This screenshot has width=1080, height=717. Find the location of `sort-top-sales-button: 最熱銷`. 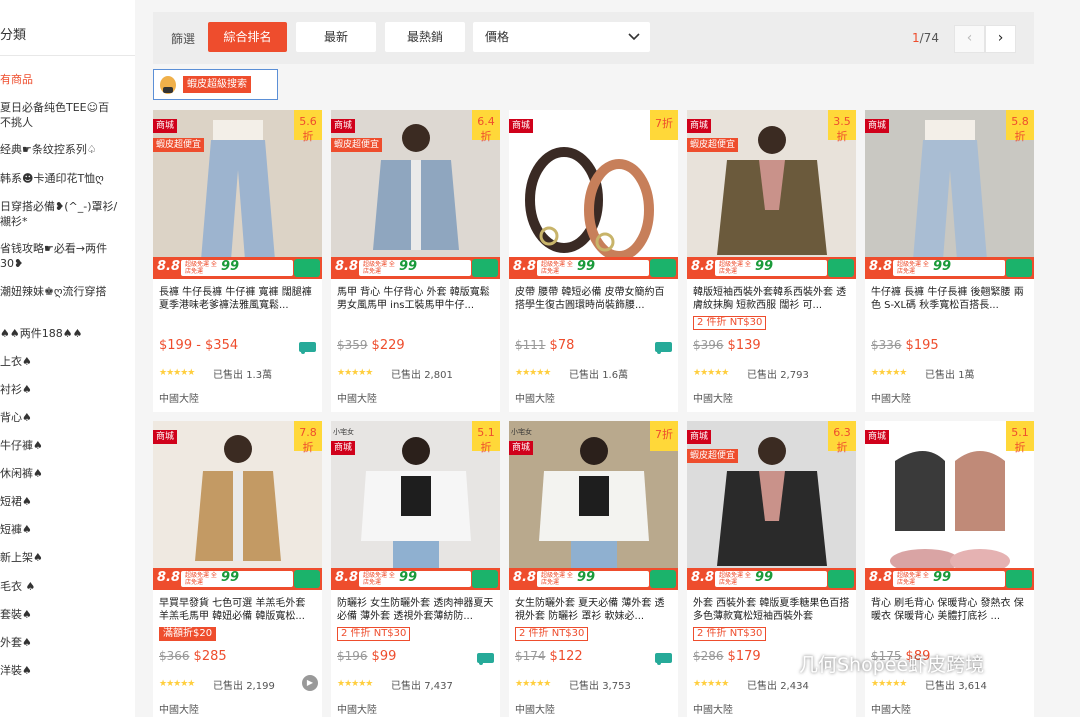

sort-top-sales-button: 最熱銷 is located at coordinates (425, 37).